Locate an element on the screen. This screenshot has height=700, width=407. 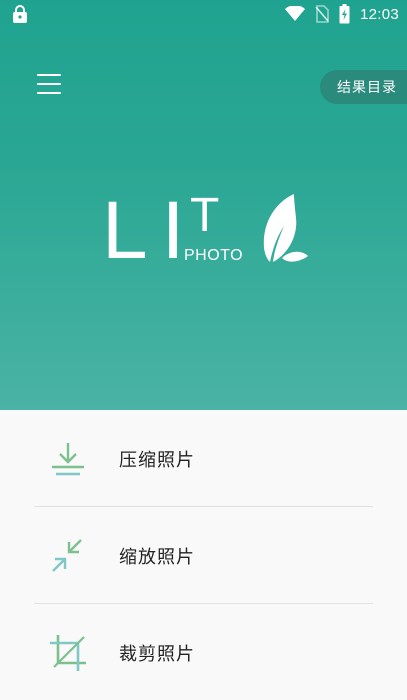
no-sim-icon is located at coordinates (322, 14).